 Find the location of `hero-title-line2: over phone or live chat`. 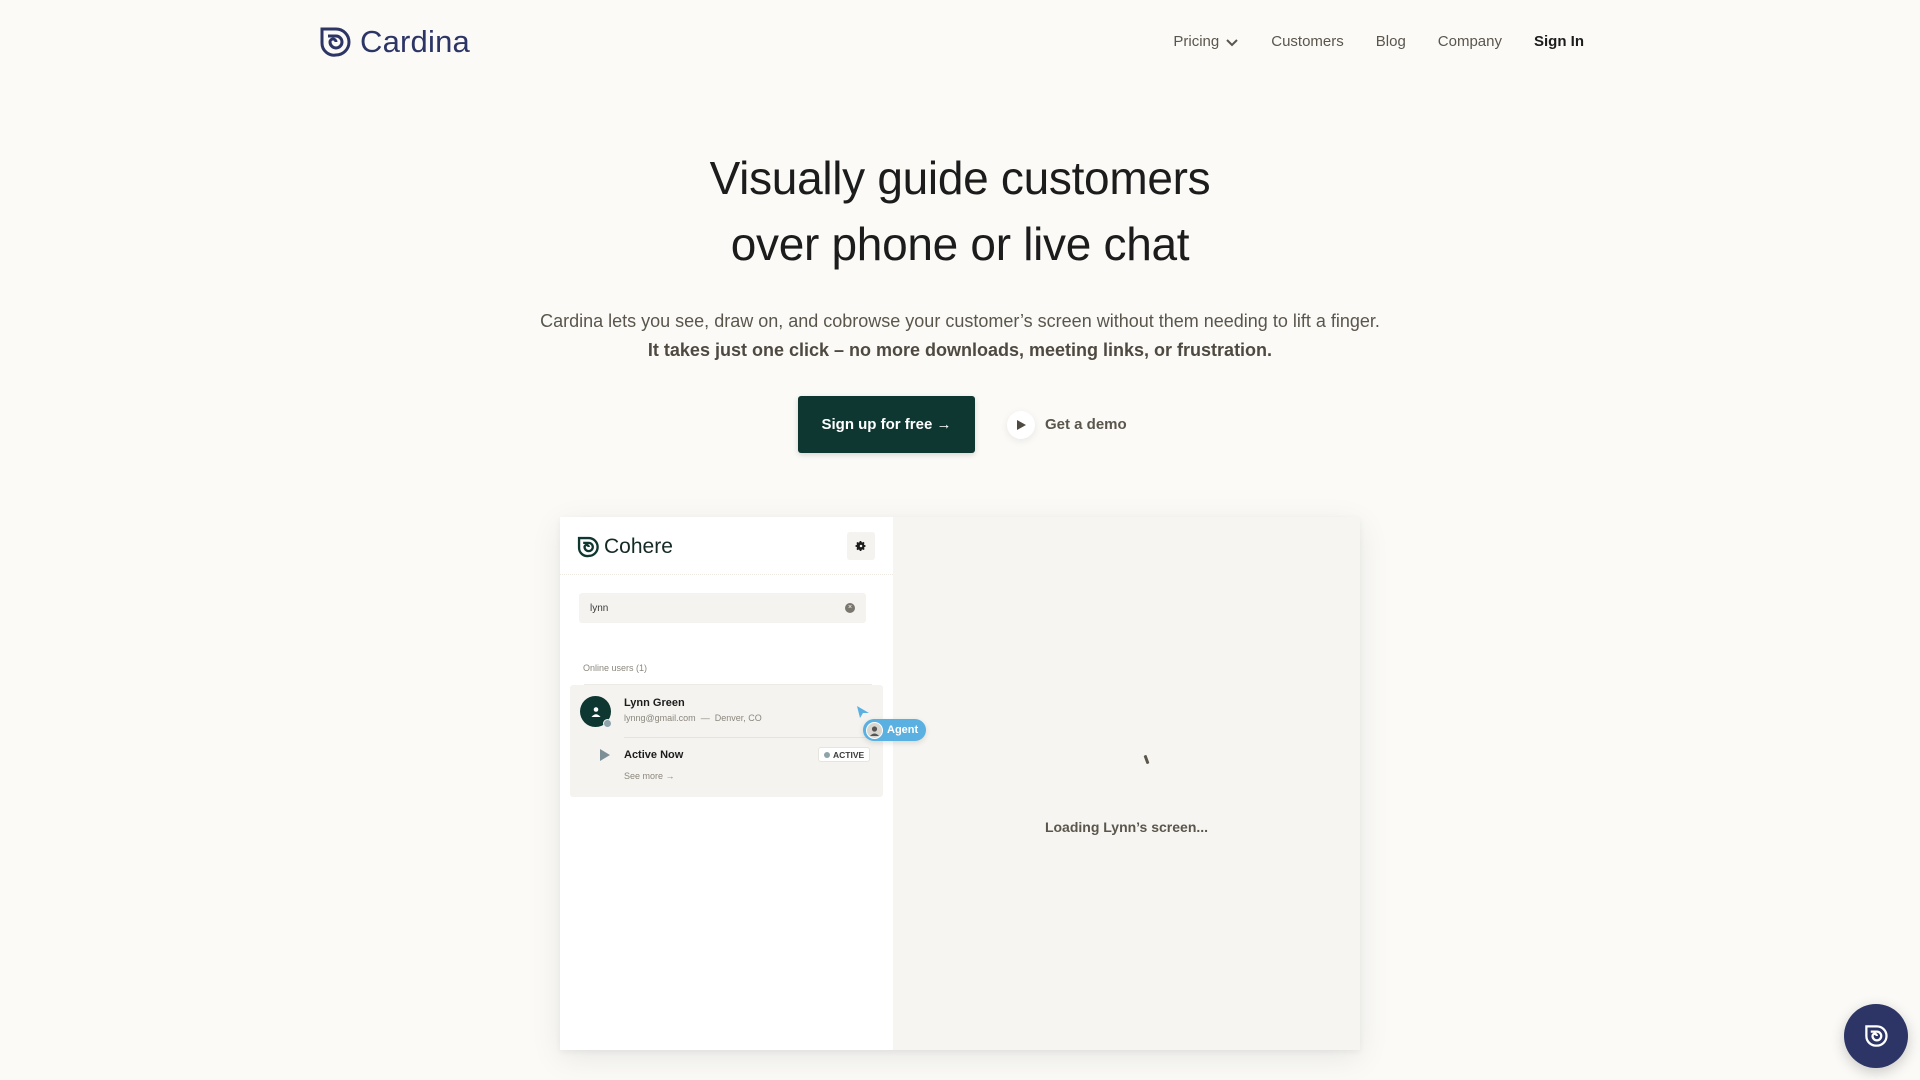

hero-title-line2: over phone or live chat is located at coordinates (960, 244).